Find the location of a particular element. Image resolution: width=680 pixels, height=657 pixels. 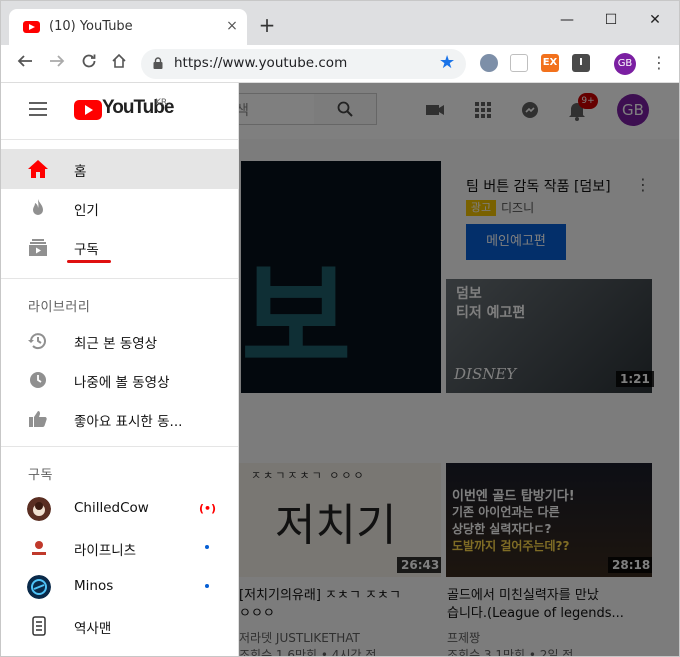

i-extension-icon: I is located at coordinates (581, 63).